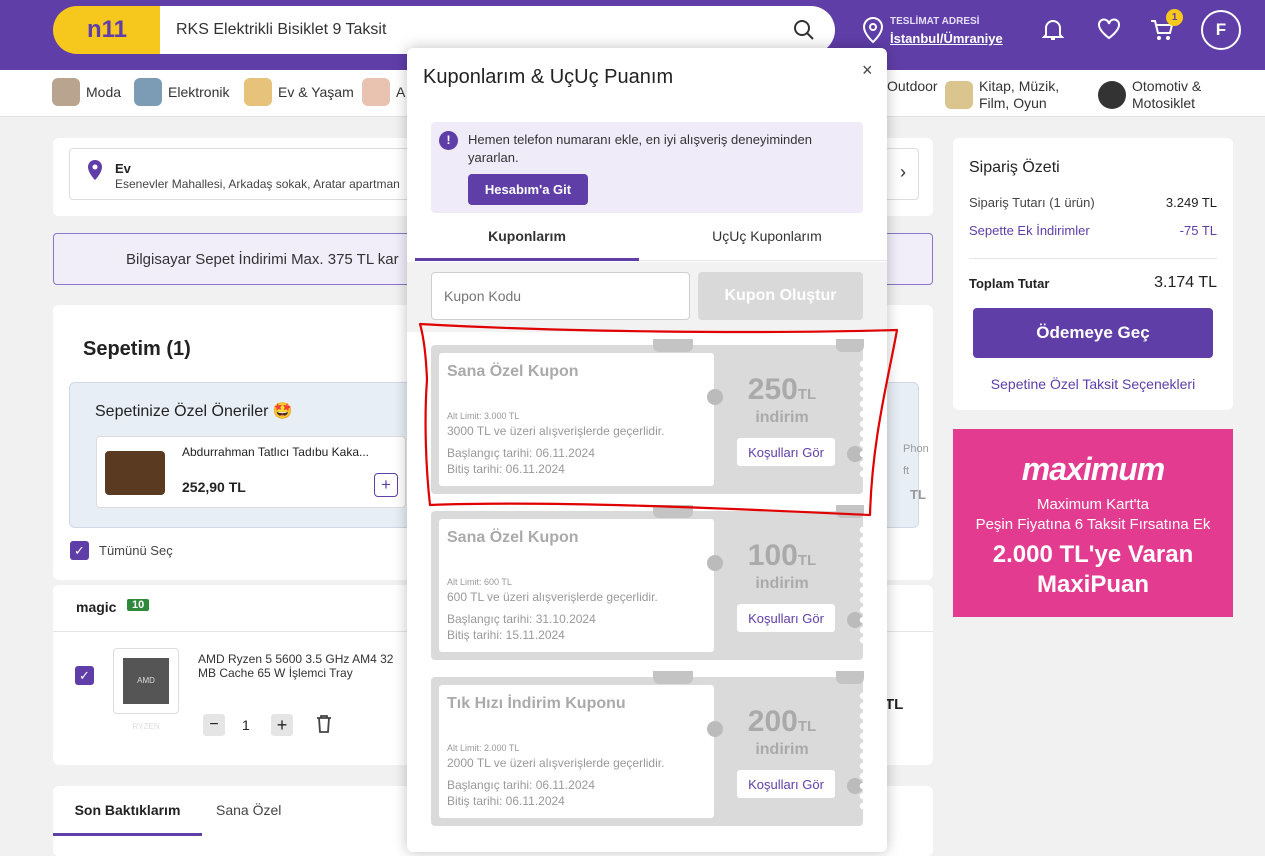  What do you see at coordinates (767, 237) in the screenshot?
I see `tab-ucuc-coupons: UçUç Kuponlarım` at bounding box center [767, 237].